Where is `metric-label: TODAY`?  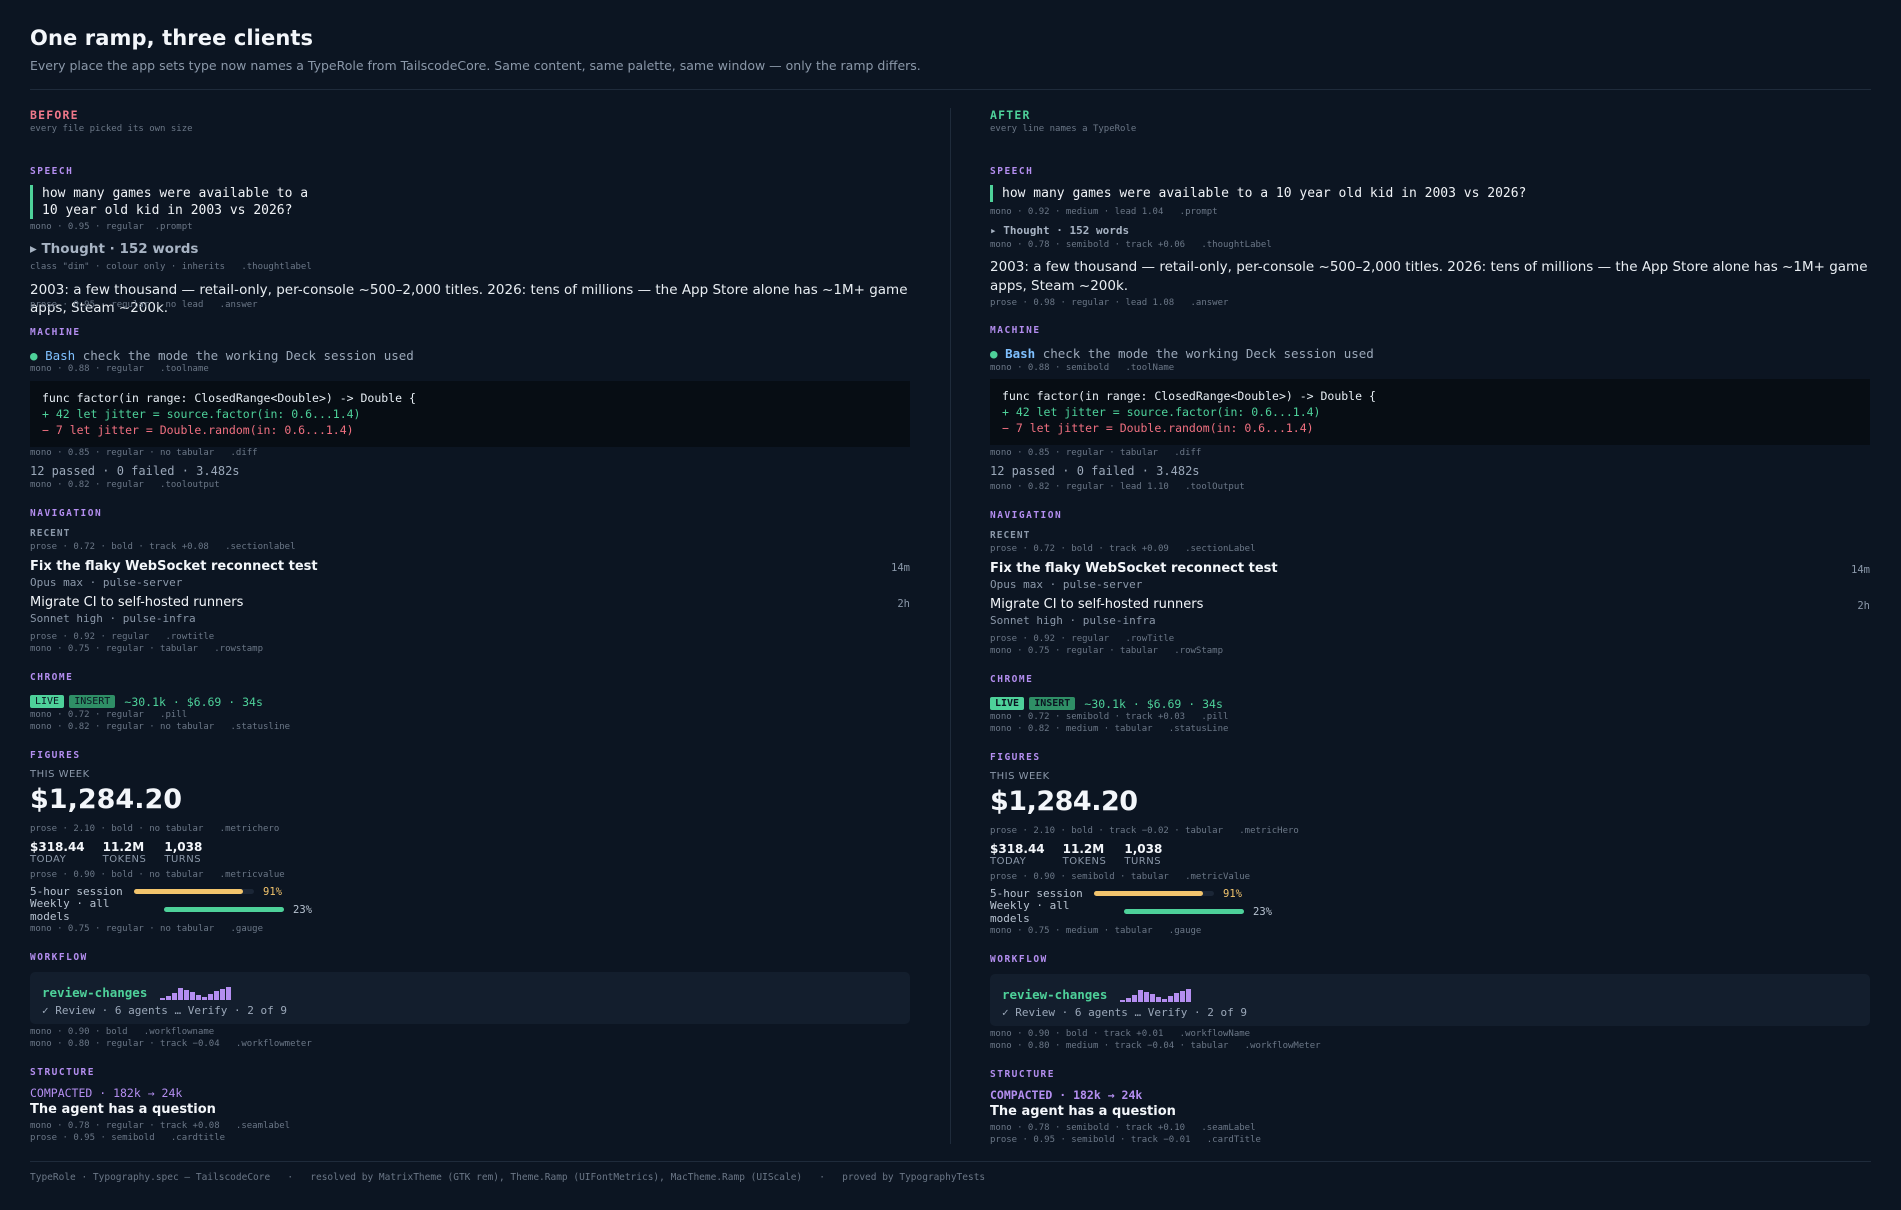 metric-label: TODAY is located at coordinates (48, 859).